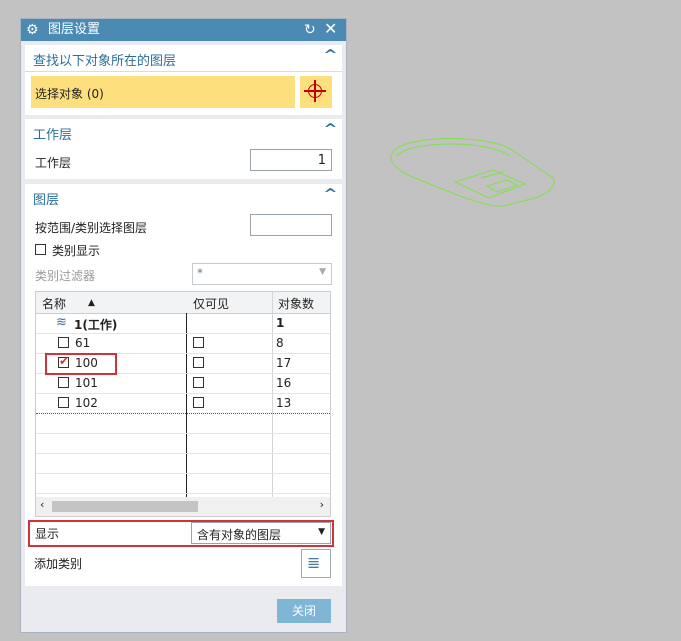 The height and width of the screenshot is (641, 681). What do you see at coordinates (284, 383) in the screenshot?
I see `layer-count: 16` at bounding box center [284, 383].